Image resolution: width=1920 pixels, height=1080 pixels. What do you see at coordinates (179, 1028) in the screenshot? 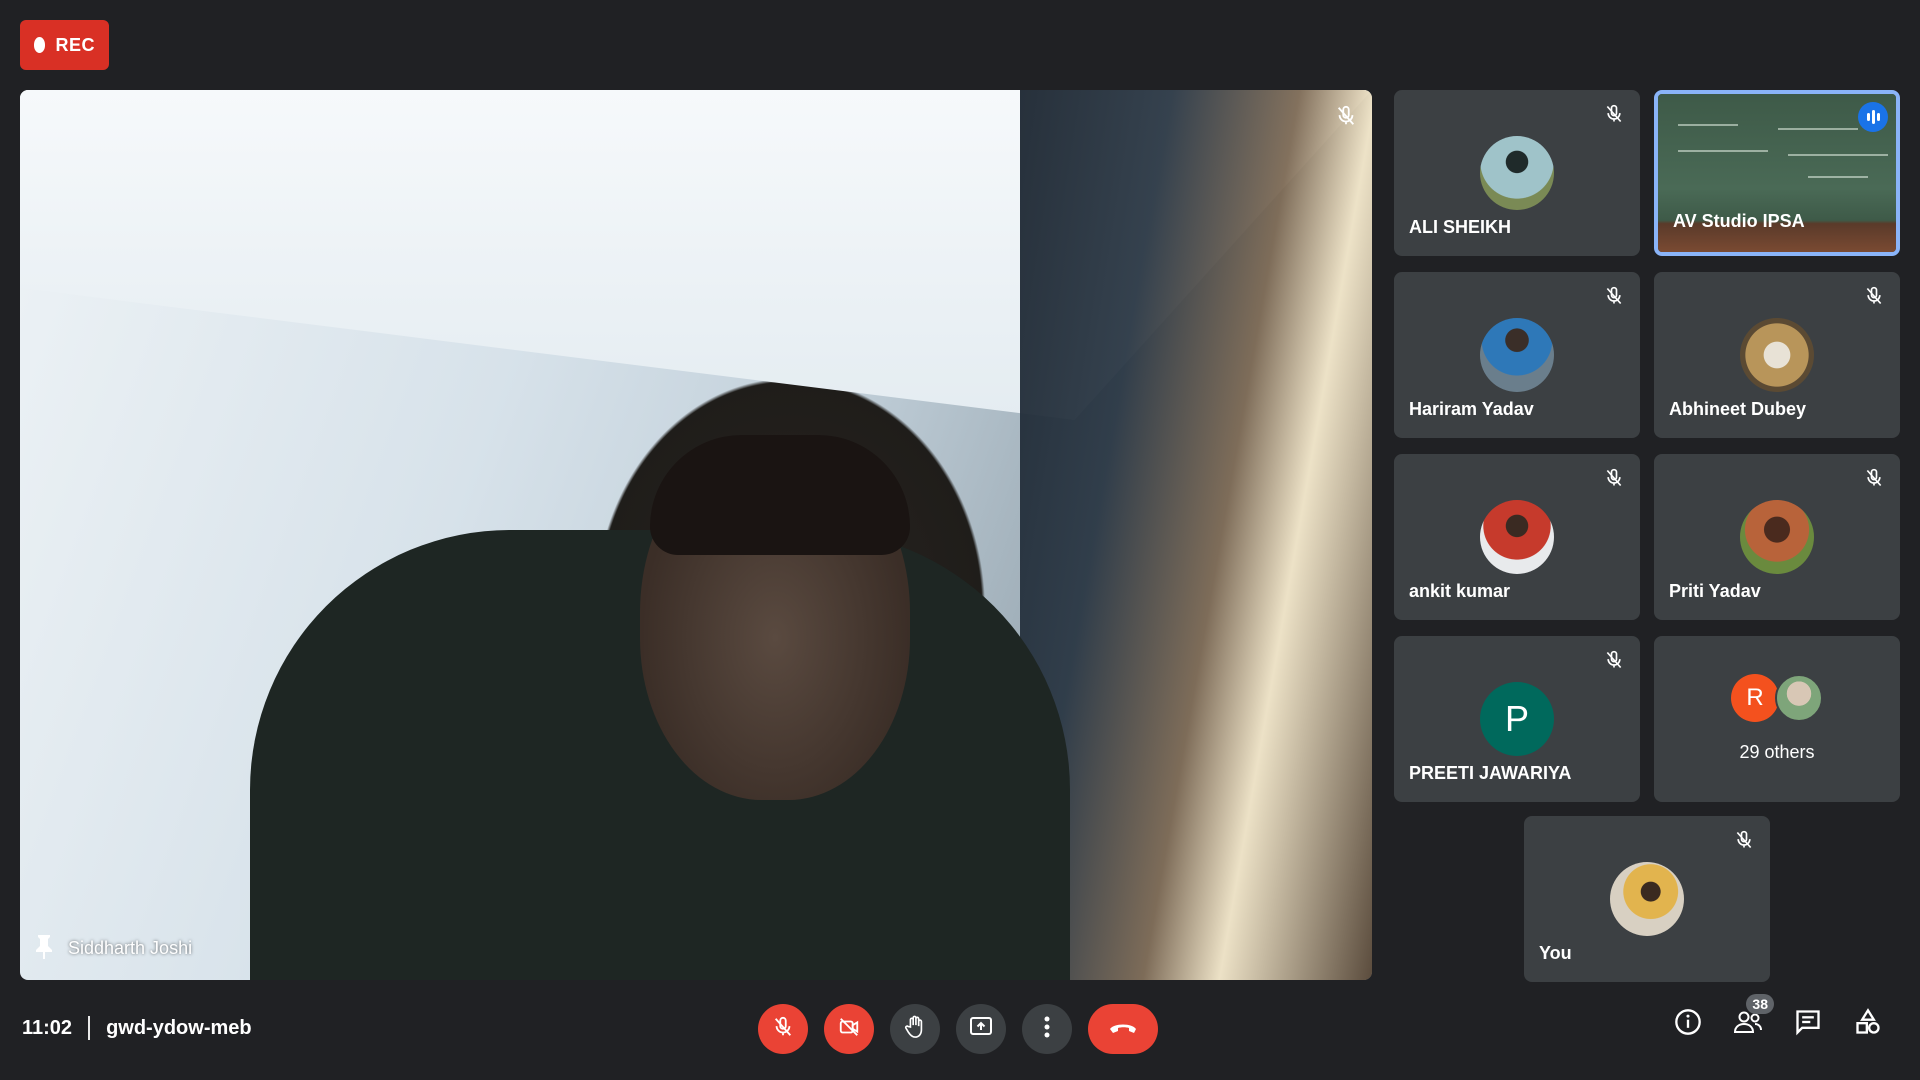
I see `meeting-code: gwd-ydow-meb` at bounding box center [179, 1028].